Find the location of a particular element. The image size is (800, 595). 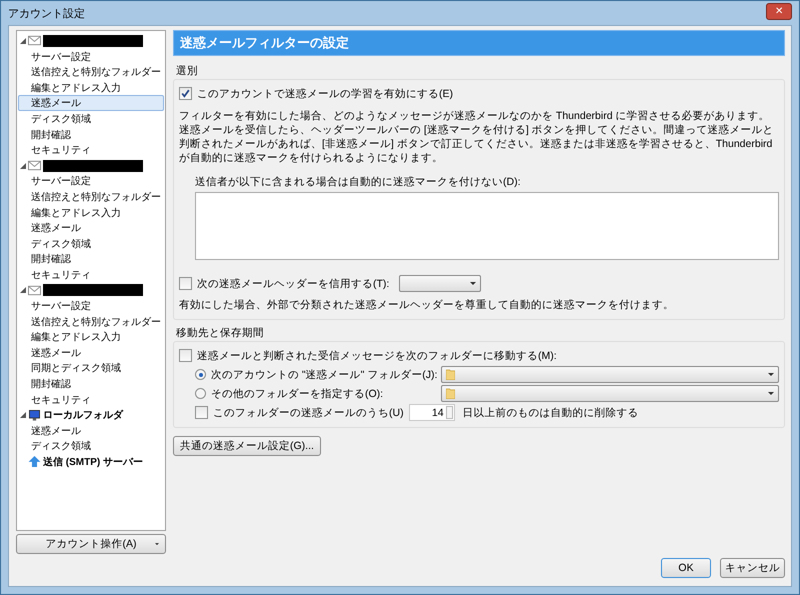

dialog-button: キャンセル is located at coordinates (752, 568).